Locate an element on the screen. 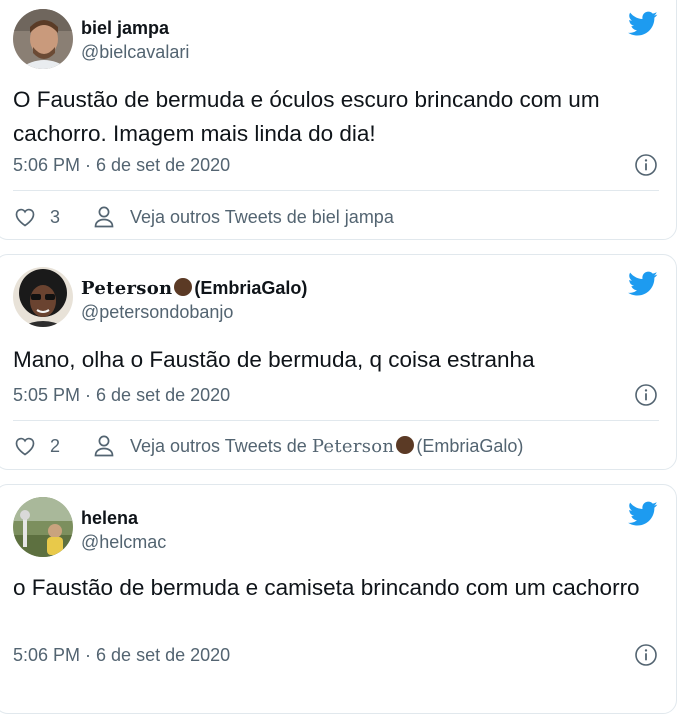 This screenshot has height=714, width=680. tweet-timestamp: 5:05 PM · 6 de set de 2020 is located at coordinates (121, 395).